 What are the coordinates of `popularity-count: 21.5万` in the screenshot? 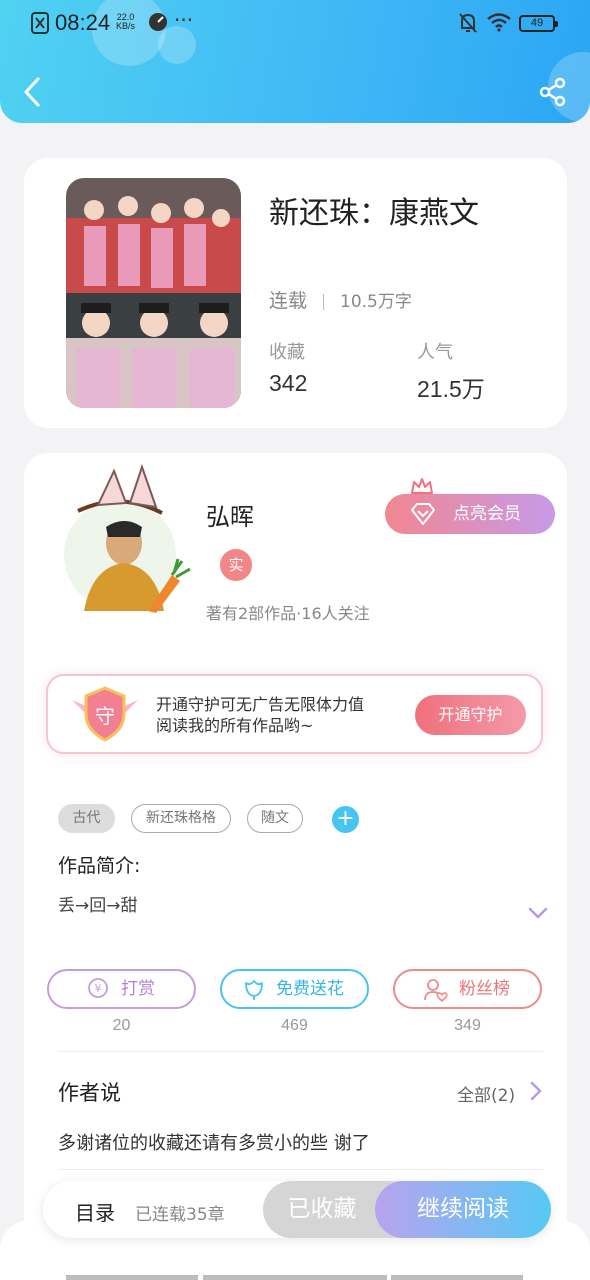 It's located at (451, 389).